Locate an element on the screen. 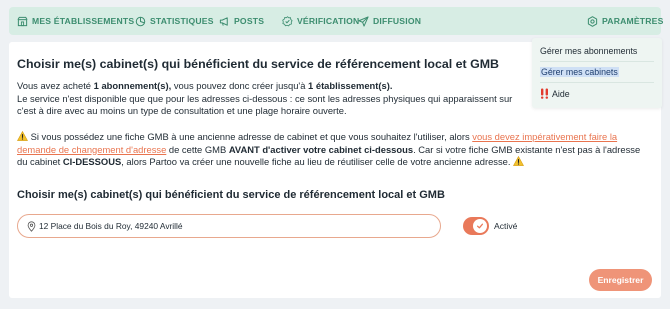 The width and height of the screenshot is (670, 309). menu-item-help: Aide is located at coordinates (555, 93).